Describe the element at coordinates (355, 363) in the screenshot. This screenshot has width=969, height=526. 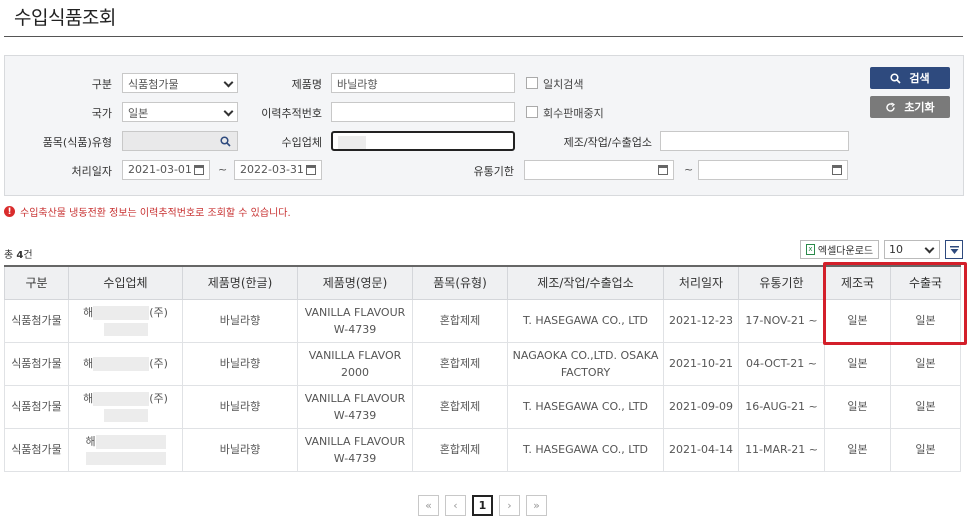
I see `cell-name-en: VANILLA FLAVOR 2000` at that location.